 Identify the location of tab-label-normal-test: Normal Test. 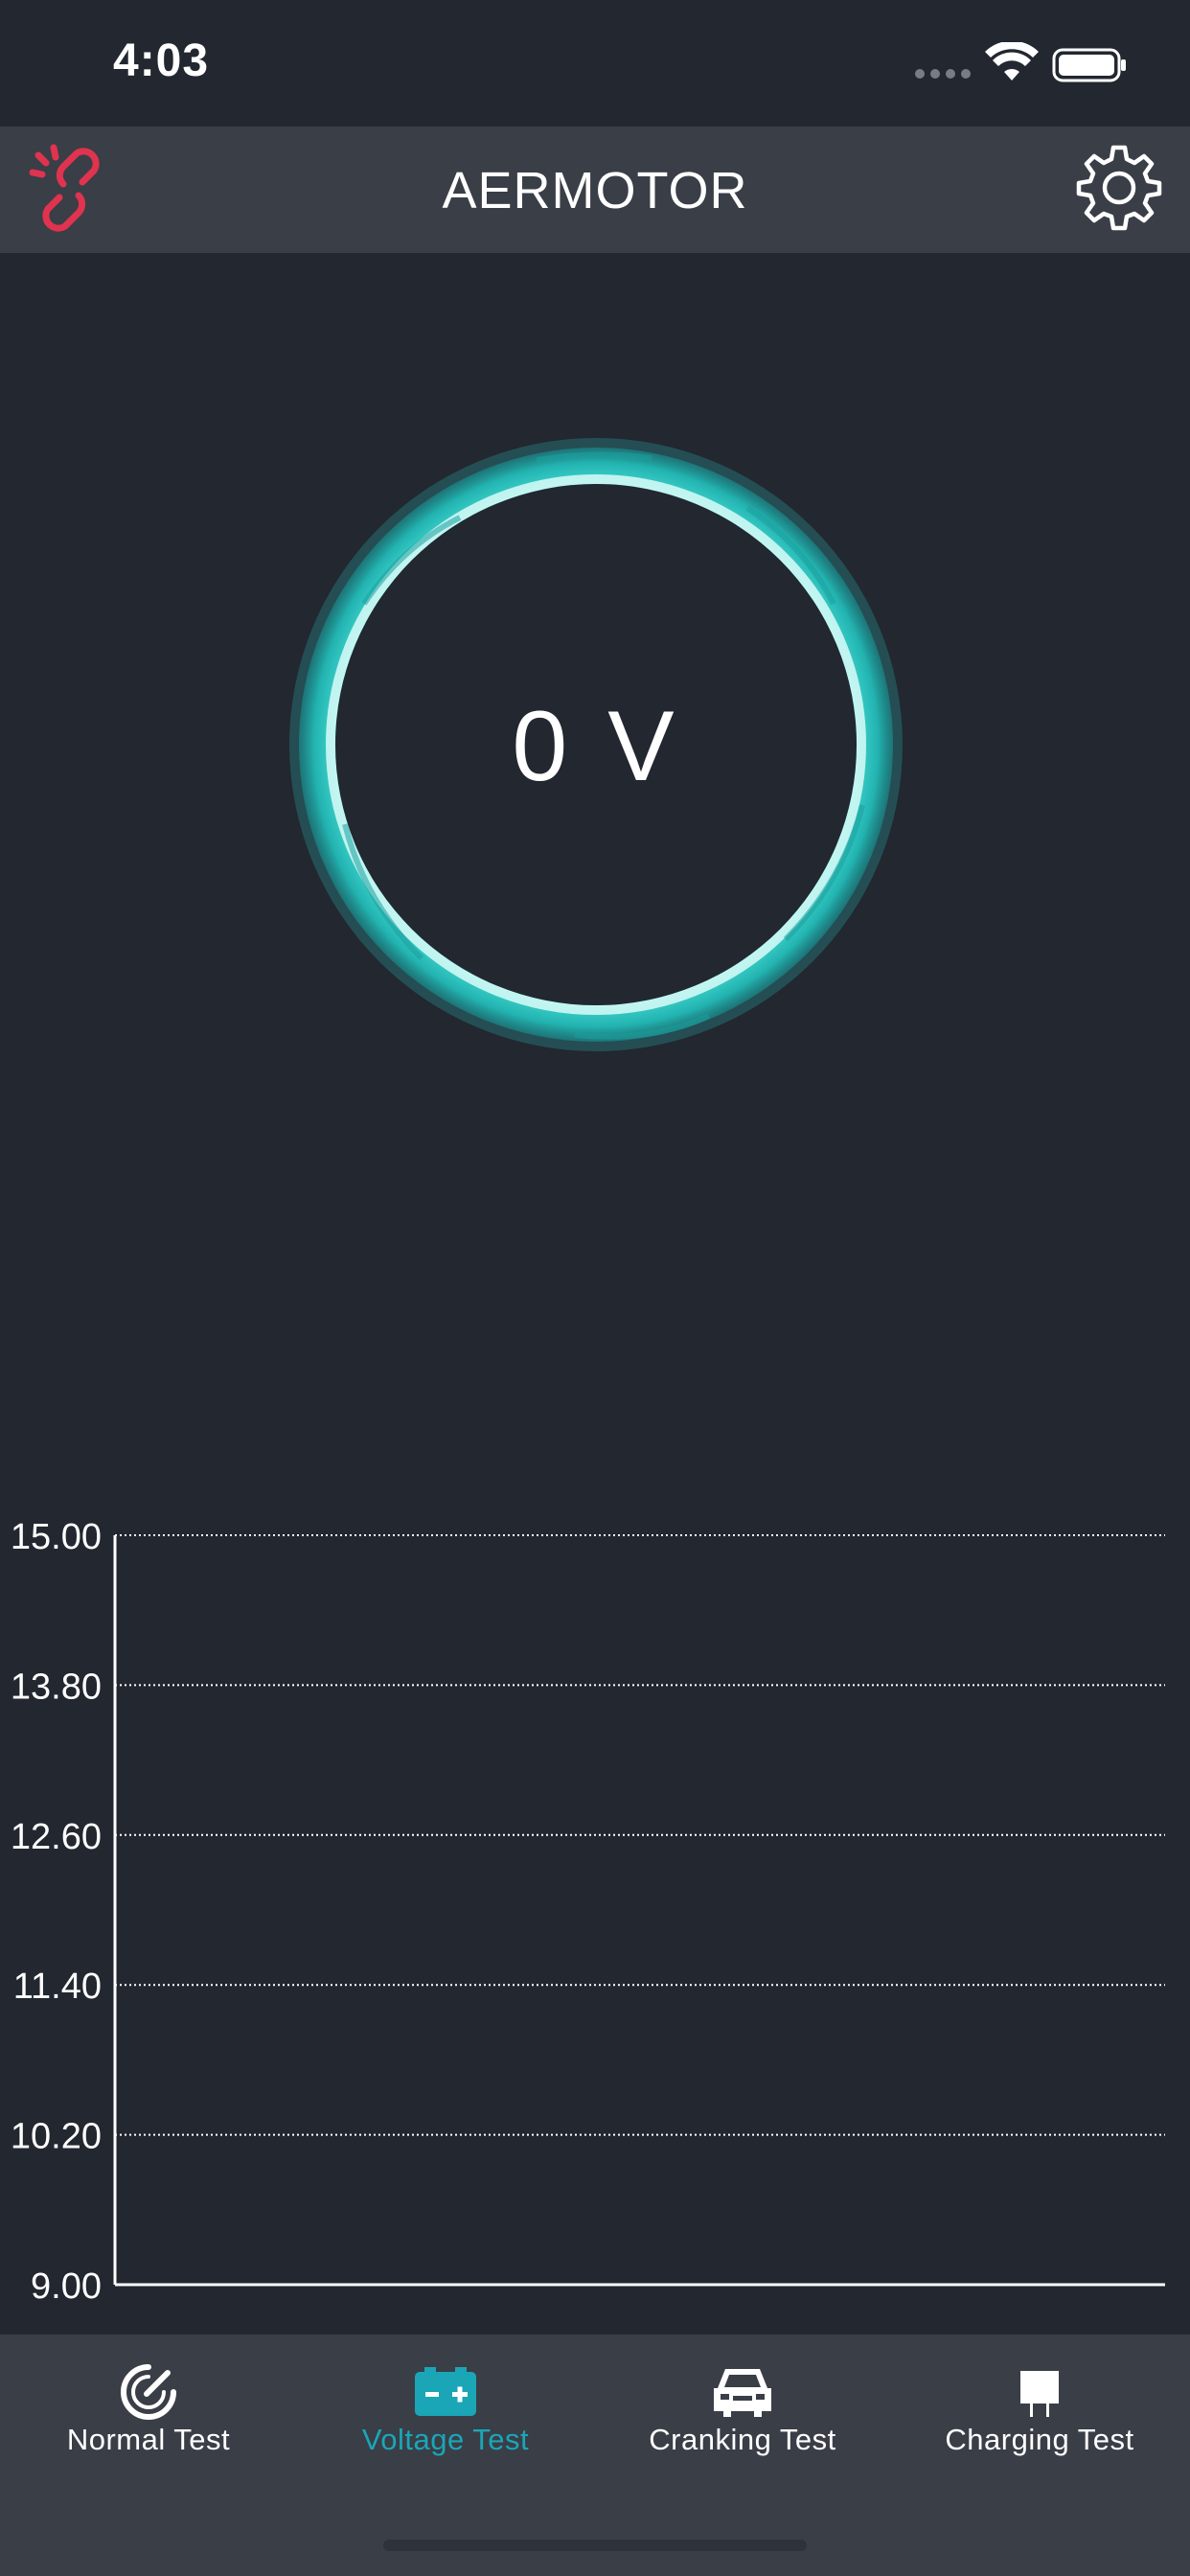
(148, 2439).